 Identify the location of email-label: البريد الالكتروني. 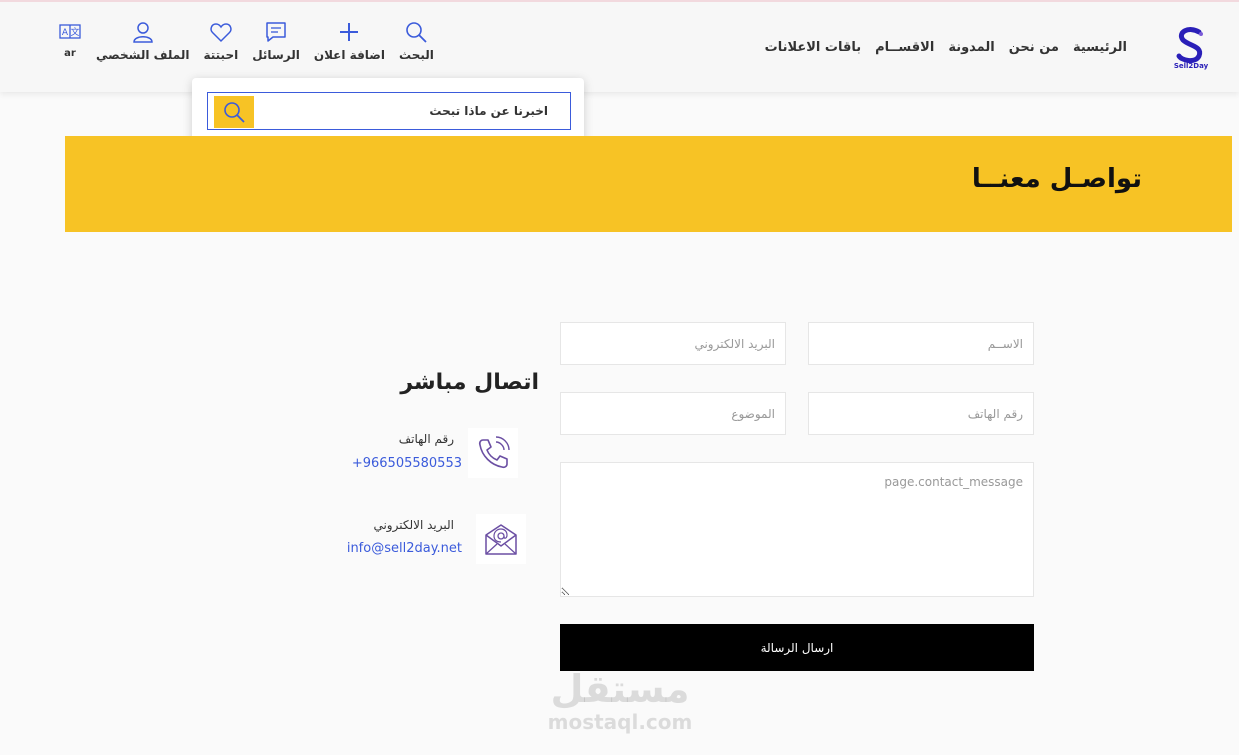
(413, 525).